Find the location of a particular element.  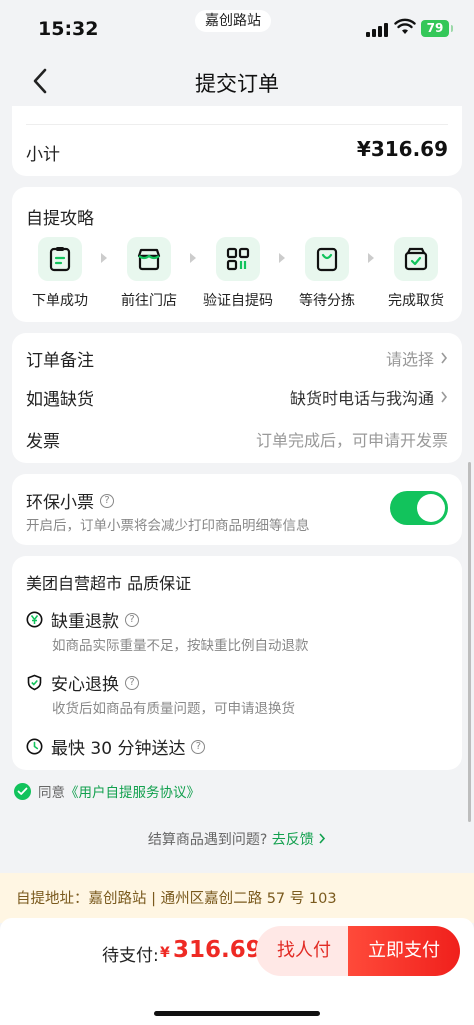

out-of-stock-select: 缺货时电话与我沟通 is located at coordinates (369, 397).